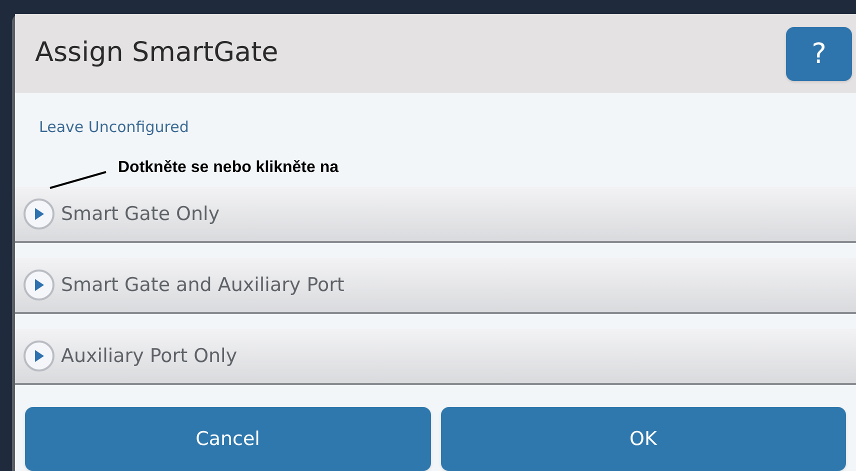 This screenshot has height=471, width=856. I want to click on dialog-title: Assign SmartGate, so click(156, 53).